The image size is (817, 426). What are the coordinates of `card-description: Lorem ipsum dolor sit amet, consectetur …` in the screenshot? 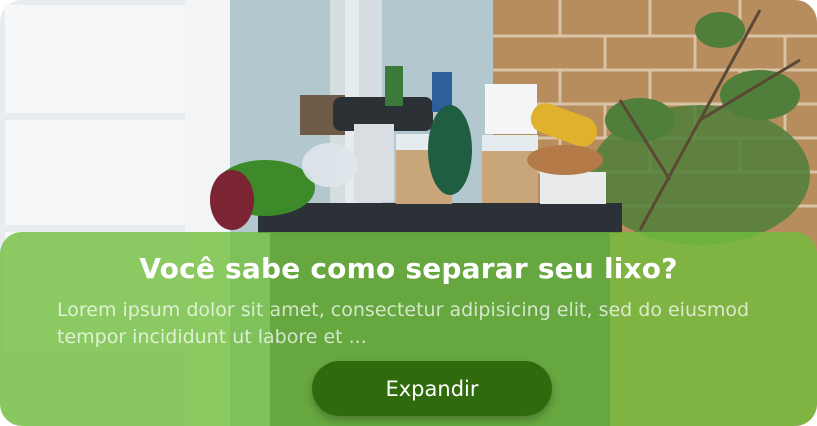 It's located at (403, 323).